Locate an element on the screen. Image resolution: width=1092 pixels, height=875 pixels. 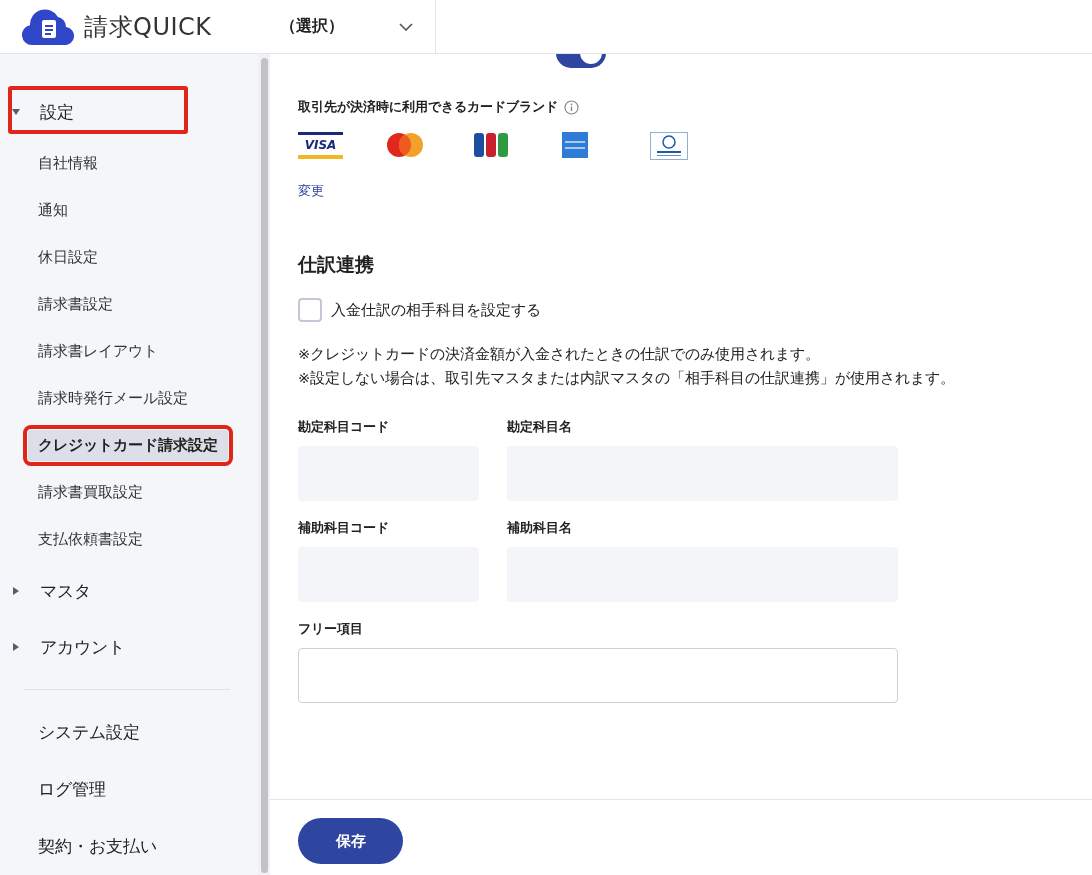
logo-text: 請求QUICK is located at coordinates (148, 27).